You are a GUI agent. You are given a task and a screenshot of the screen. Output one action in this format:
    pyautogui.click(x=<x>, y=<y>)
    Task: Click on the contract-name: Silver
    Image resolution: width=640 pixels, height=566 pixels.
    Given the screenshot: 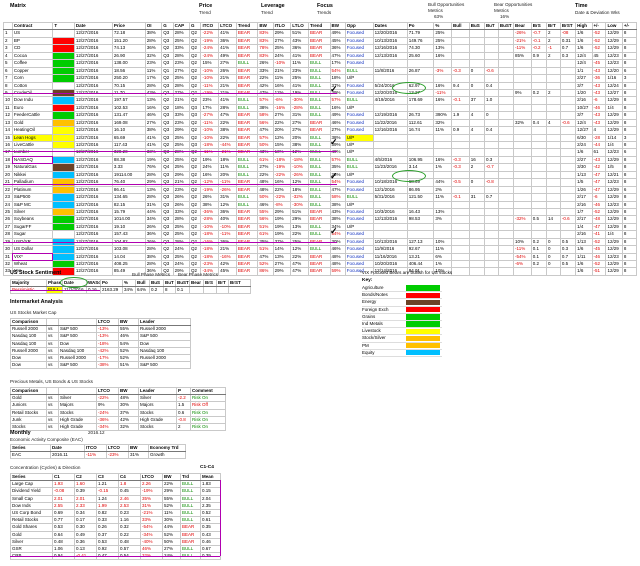 What is the action you would take?
    pyautogui.click(x=32, y=212)
    